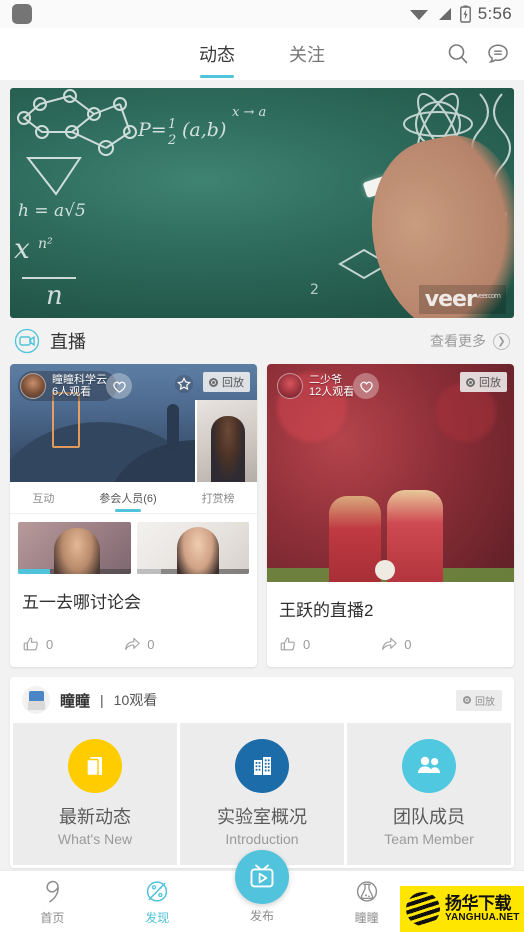 The width and height of the screenshot is (524, 932). What do you see at coordinates (465, 14) in the screenshot?
I see `battery-icon` at bounding box center [465, 14].